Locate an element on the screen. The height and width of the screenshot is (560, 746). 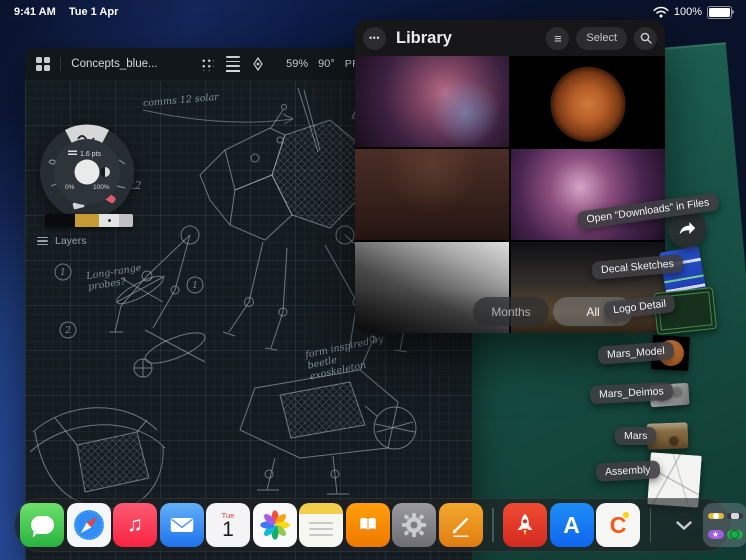
dock-mail-icon is located at coordinates (181, 525).